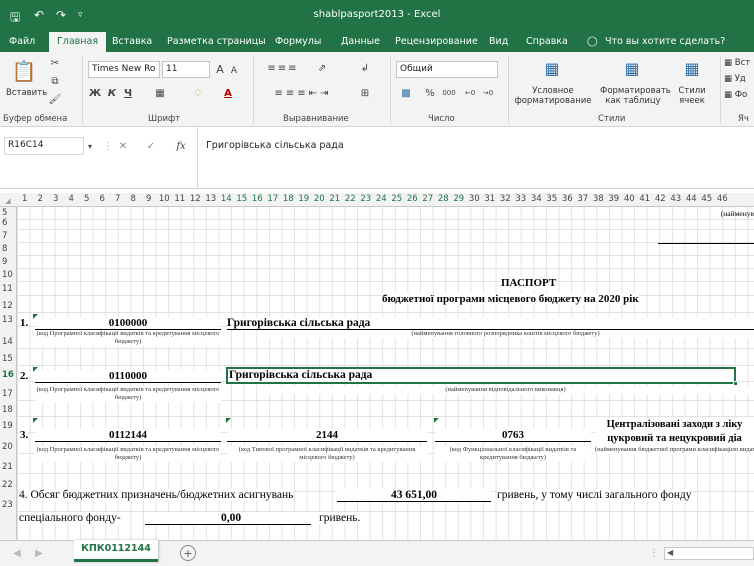 The image size is (754, 566). Describe the element at coordinates (26, 93) in the screenshot. I see `paste-button: Вставить` at that location.